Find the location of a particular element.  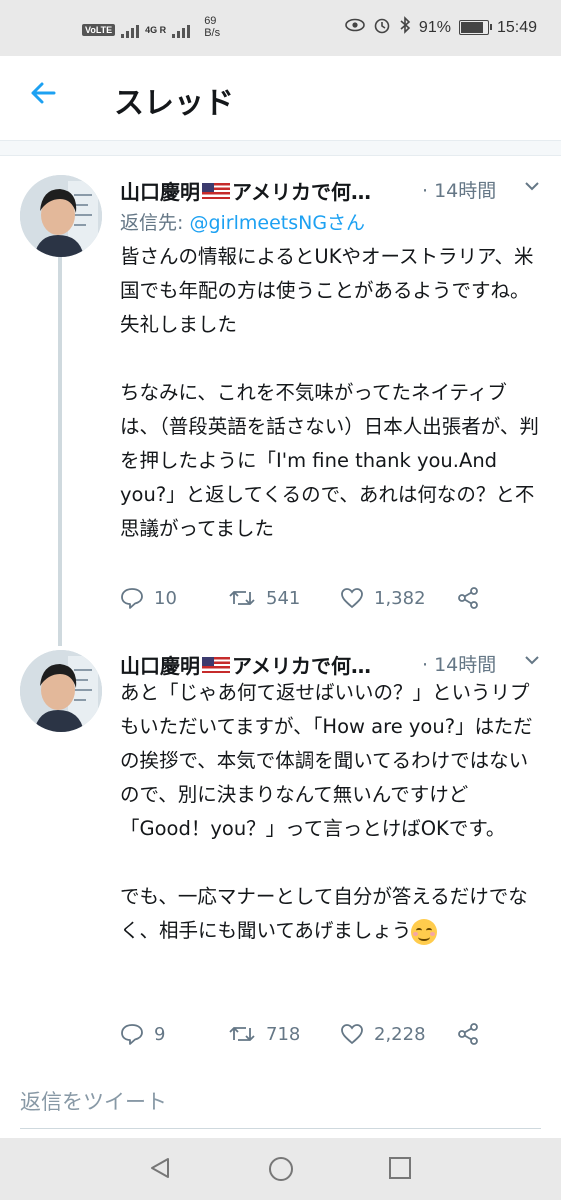

signal-icon is located at coordinates (130, 30).